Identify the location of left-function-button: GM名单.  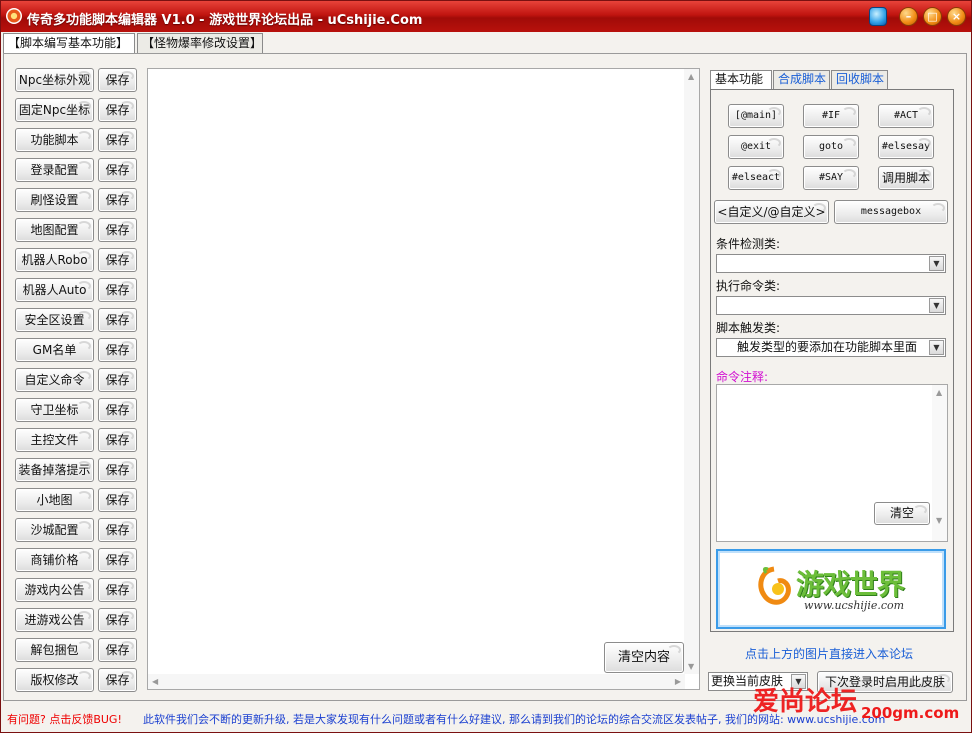
(54, 350).